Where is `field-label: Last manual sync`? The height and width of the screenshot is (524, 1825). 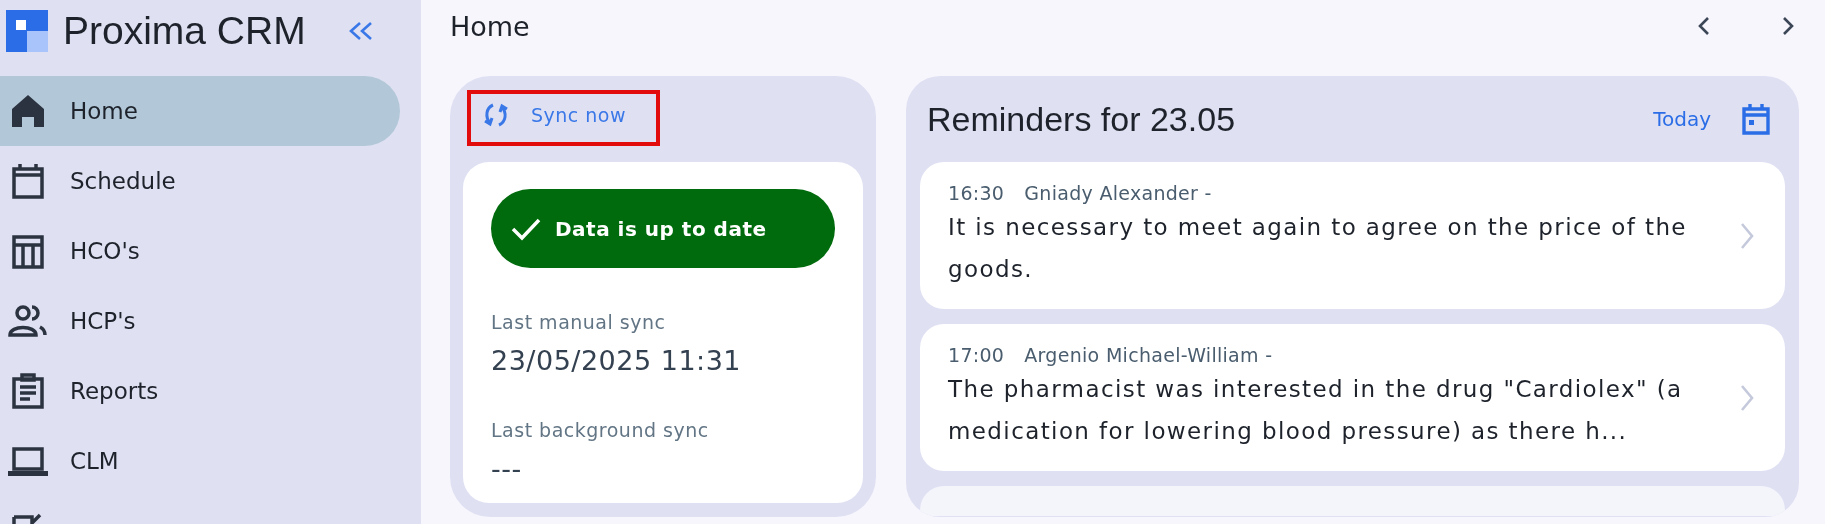
field-label: Last manual sync is located at coordinates (579, 322).